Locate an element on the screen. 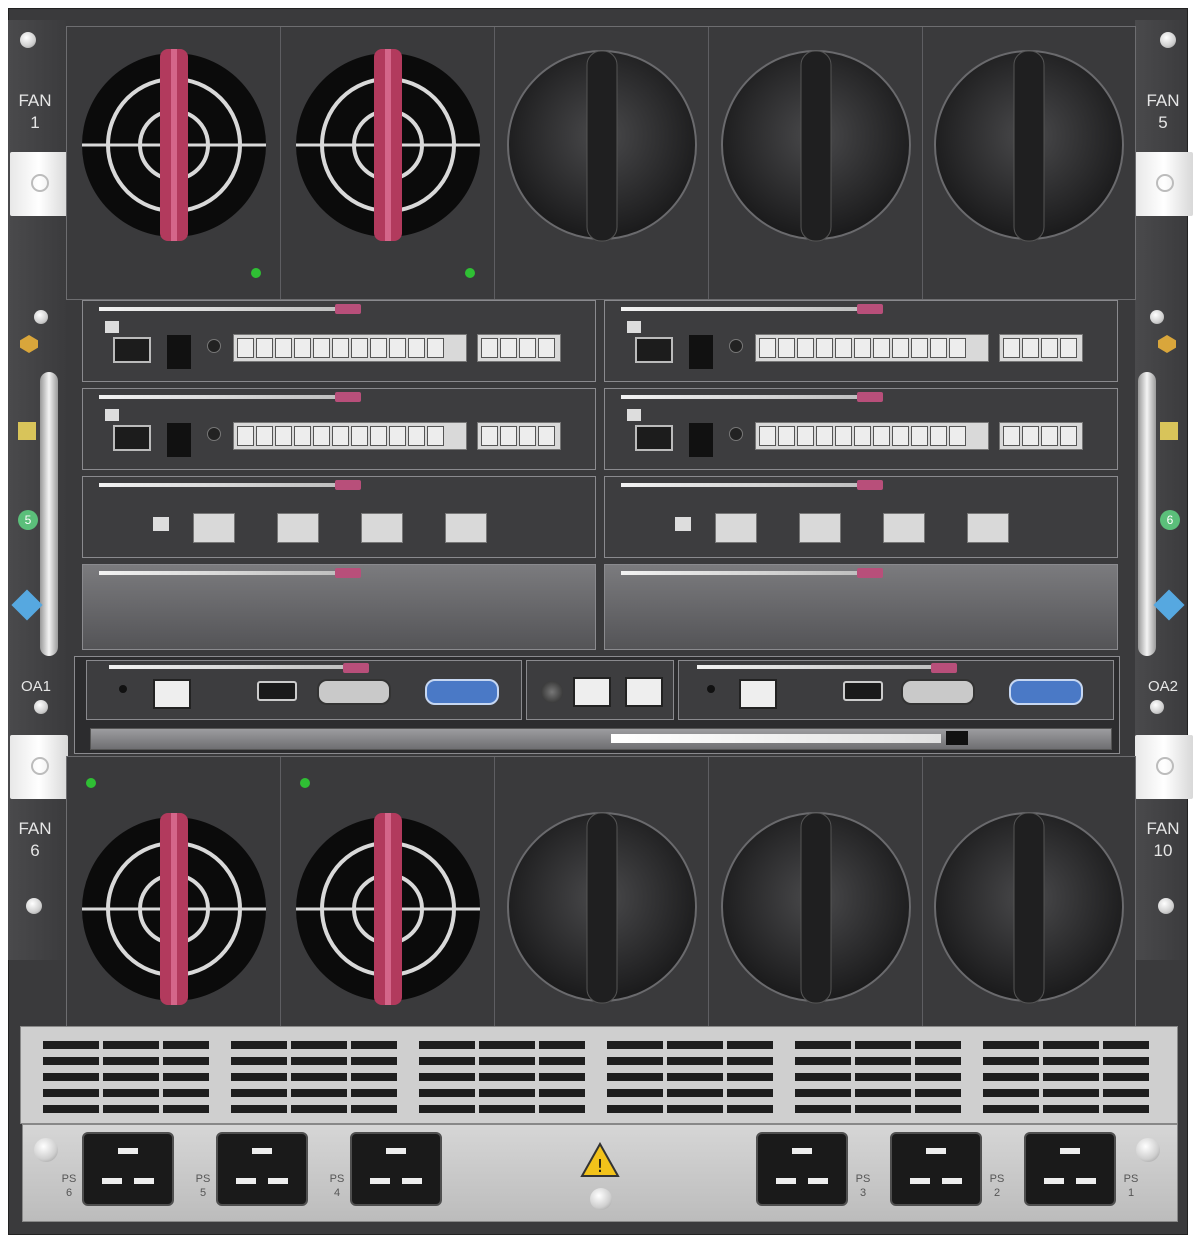  oa2-usb-port is located at coordinates (863, 691).